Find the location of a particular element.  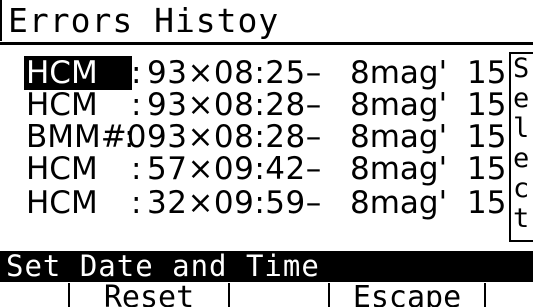

side-letter: c is located at coordinates (521, 188).